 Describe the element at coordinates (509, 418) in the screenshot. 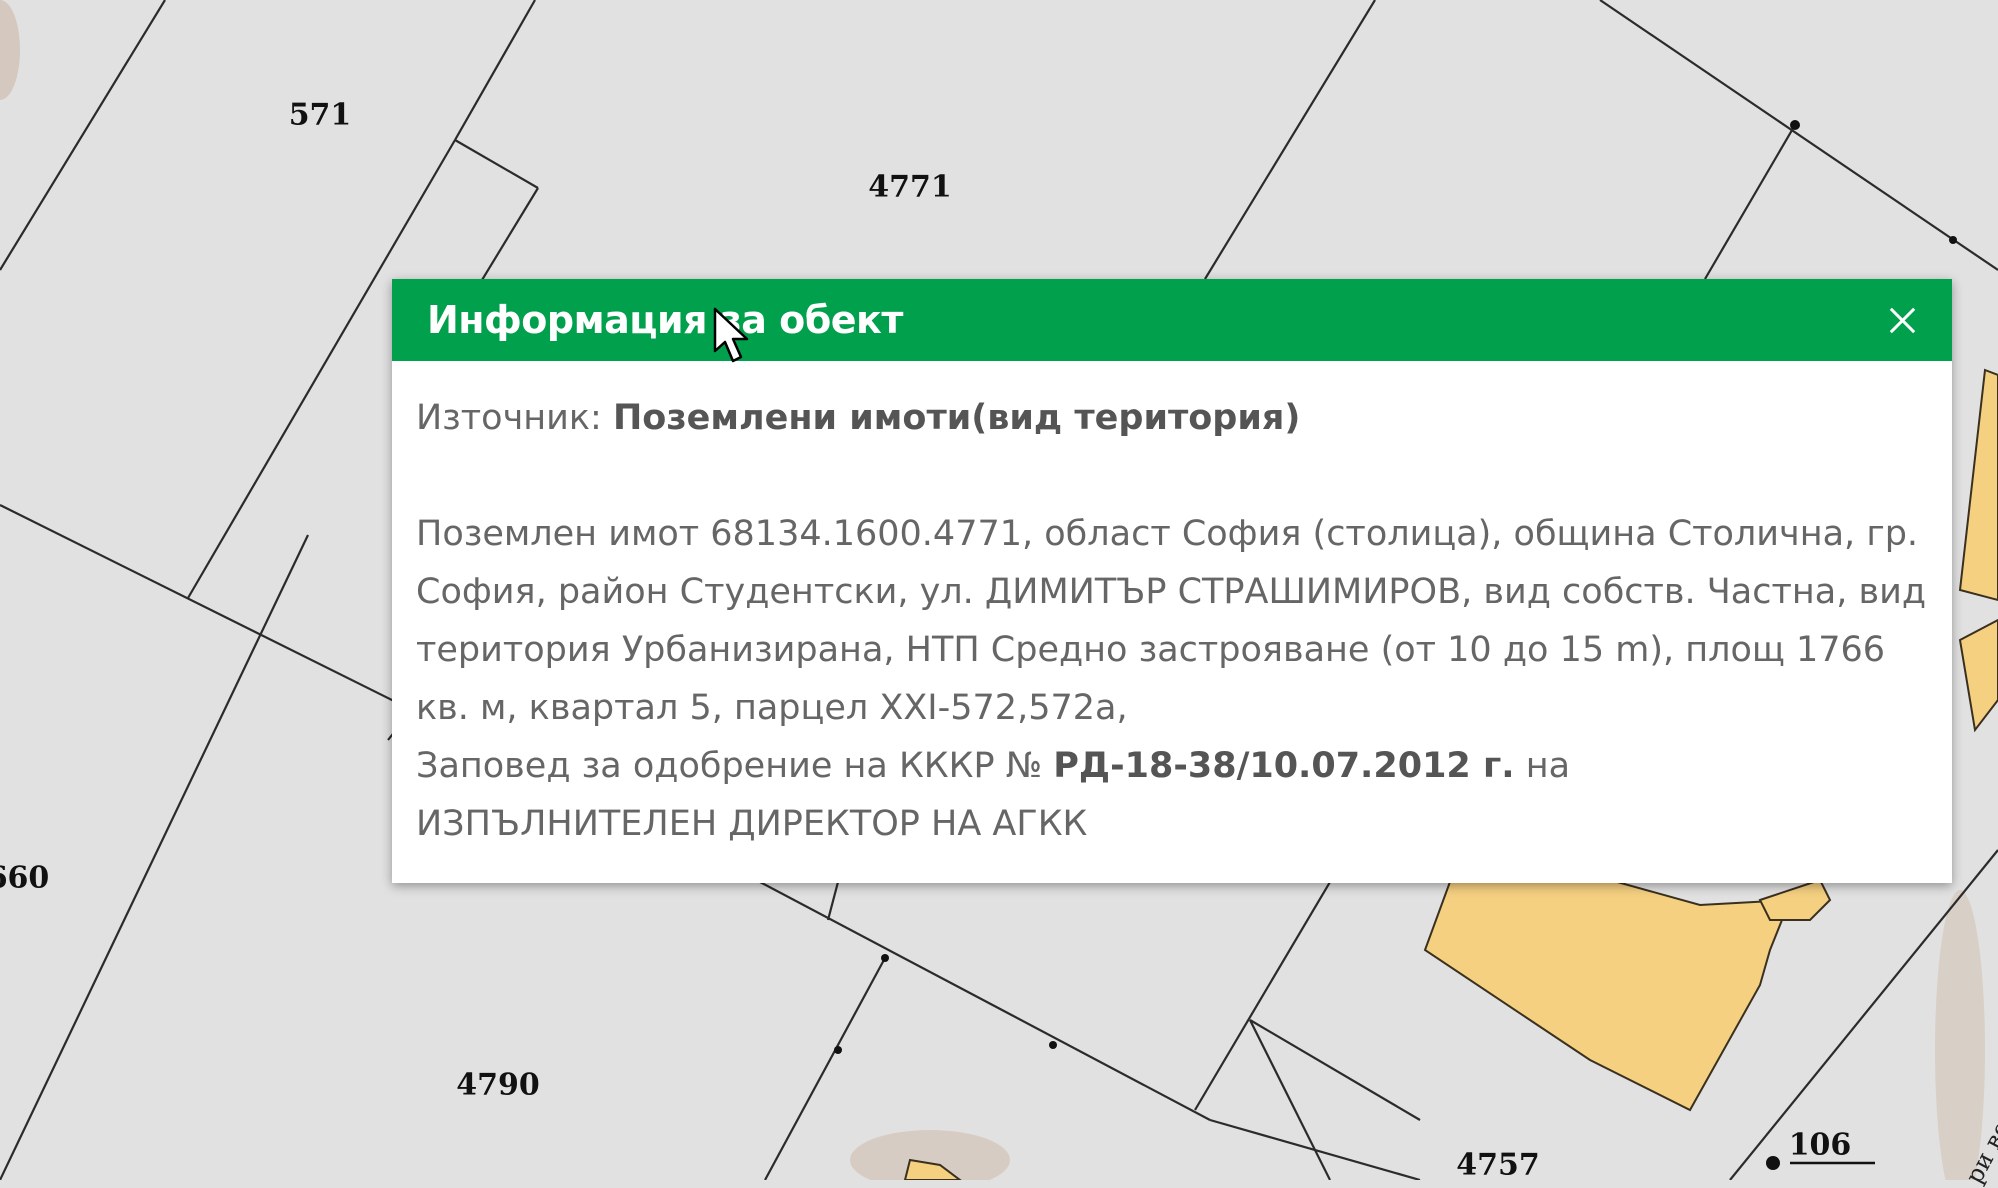

I see `source-label: Източник:` at that location.